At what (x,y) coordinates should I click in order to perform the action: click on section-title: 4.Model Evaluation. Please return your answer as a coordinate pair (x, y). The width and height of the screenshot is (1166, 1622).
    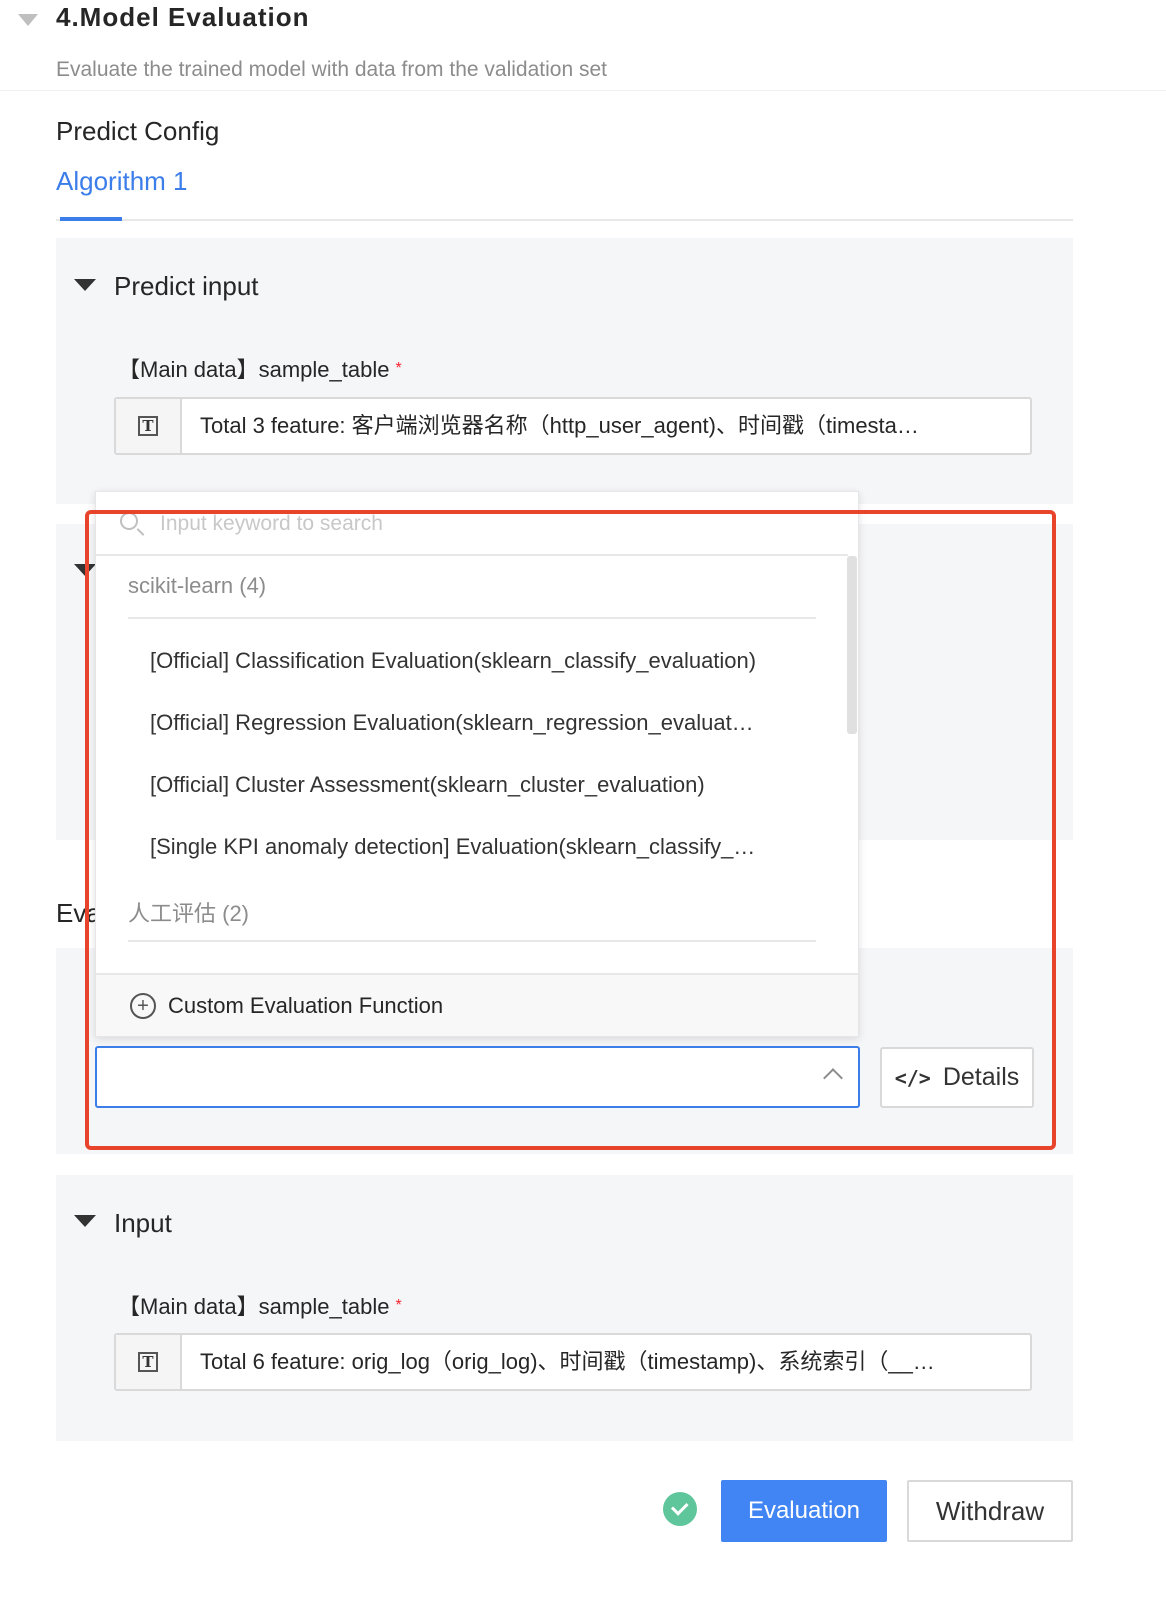
    Looking at the image, I should click on (183, 17).